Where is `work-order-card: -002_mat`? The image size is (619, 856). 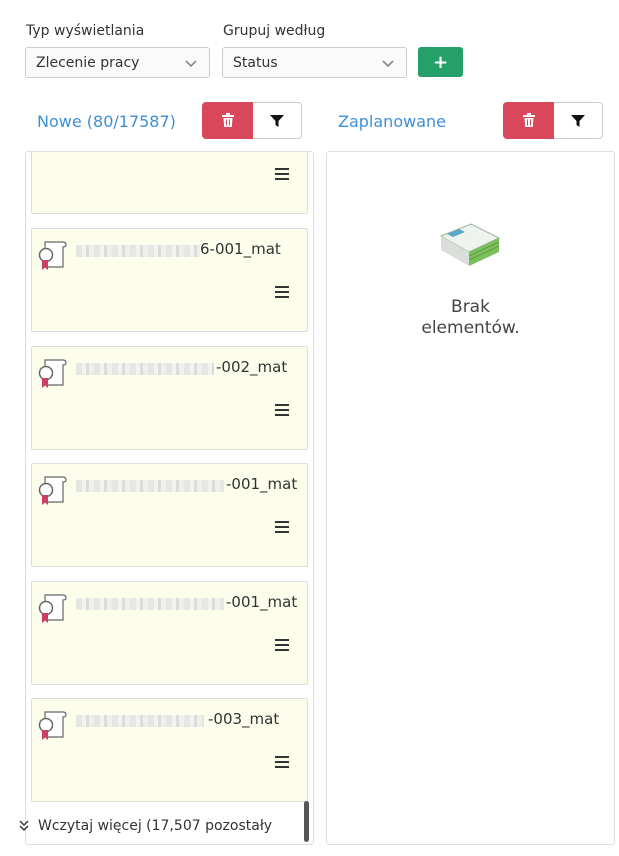 work-order-card: -002_mat is located at coordinates (169, 398).